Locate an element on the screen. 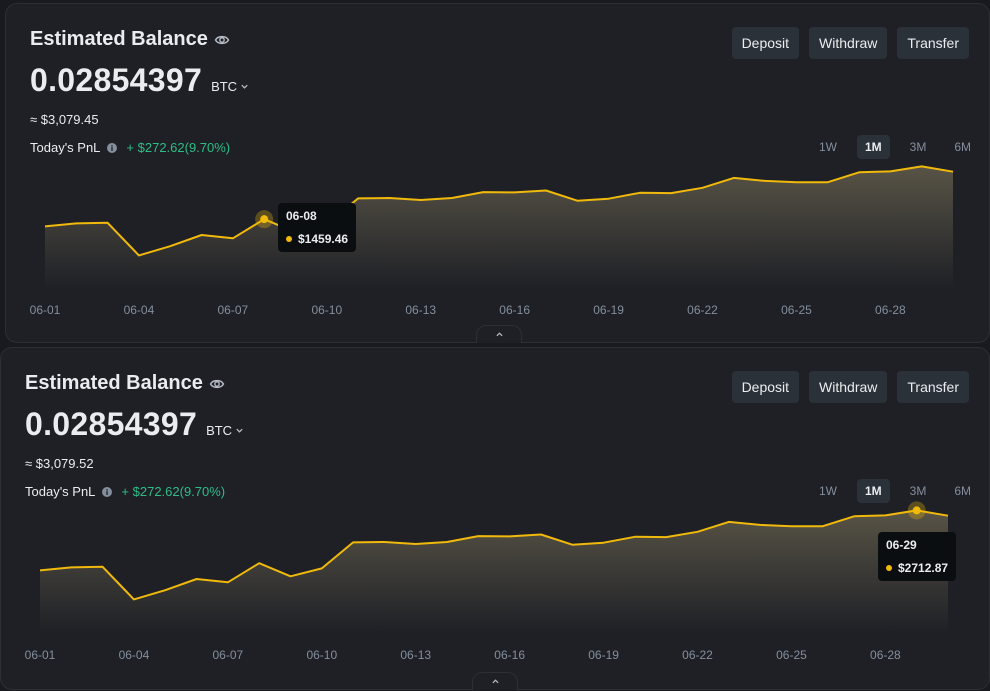 Image resolution: width=990 pixels, height=691 pixels. chart-tooltip: 06-29 $2712.87 is located at coordinates (917, 556).